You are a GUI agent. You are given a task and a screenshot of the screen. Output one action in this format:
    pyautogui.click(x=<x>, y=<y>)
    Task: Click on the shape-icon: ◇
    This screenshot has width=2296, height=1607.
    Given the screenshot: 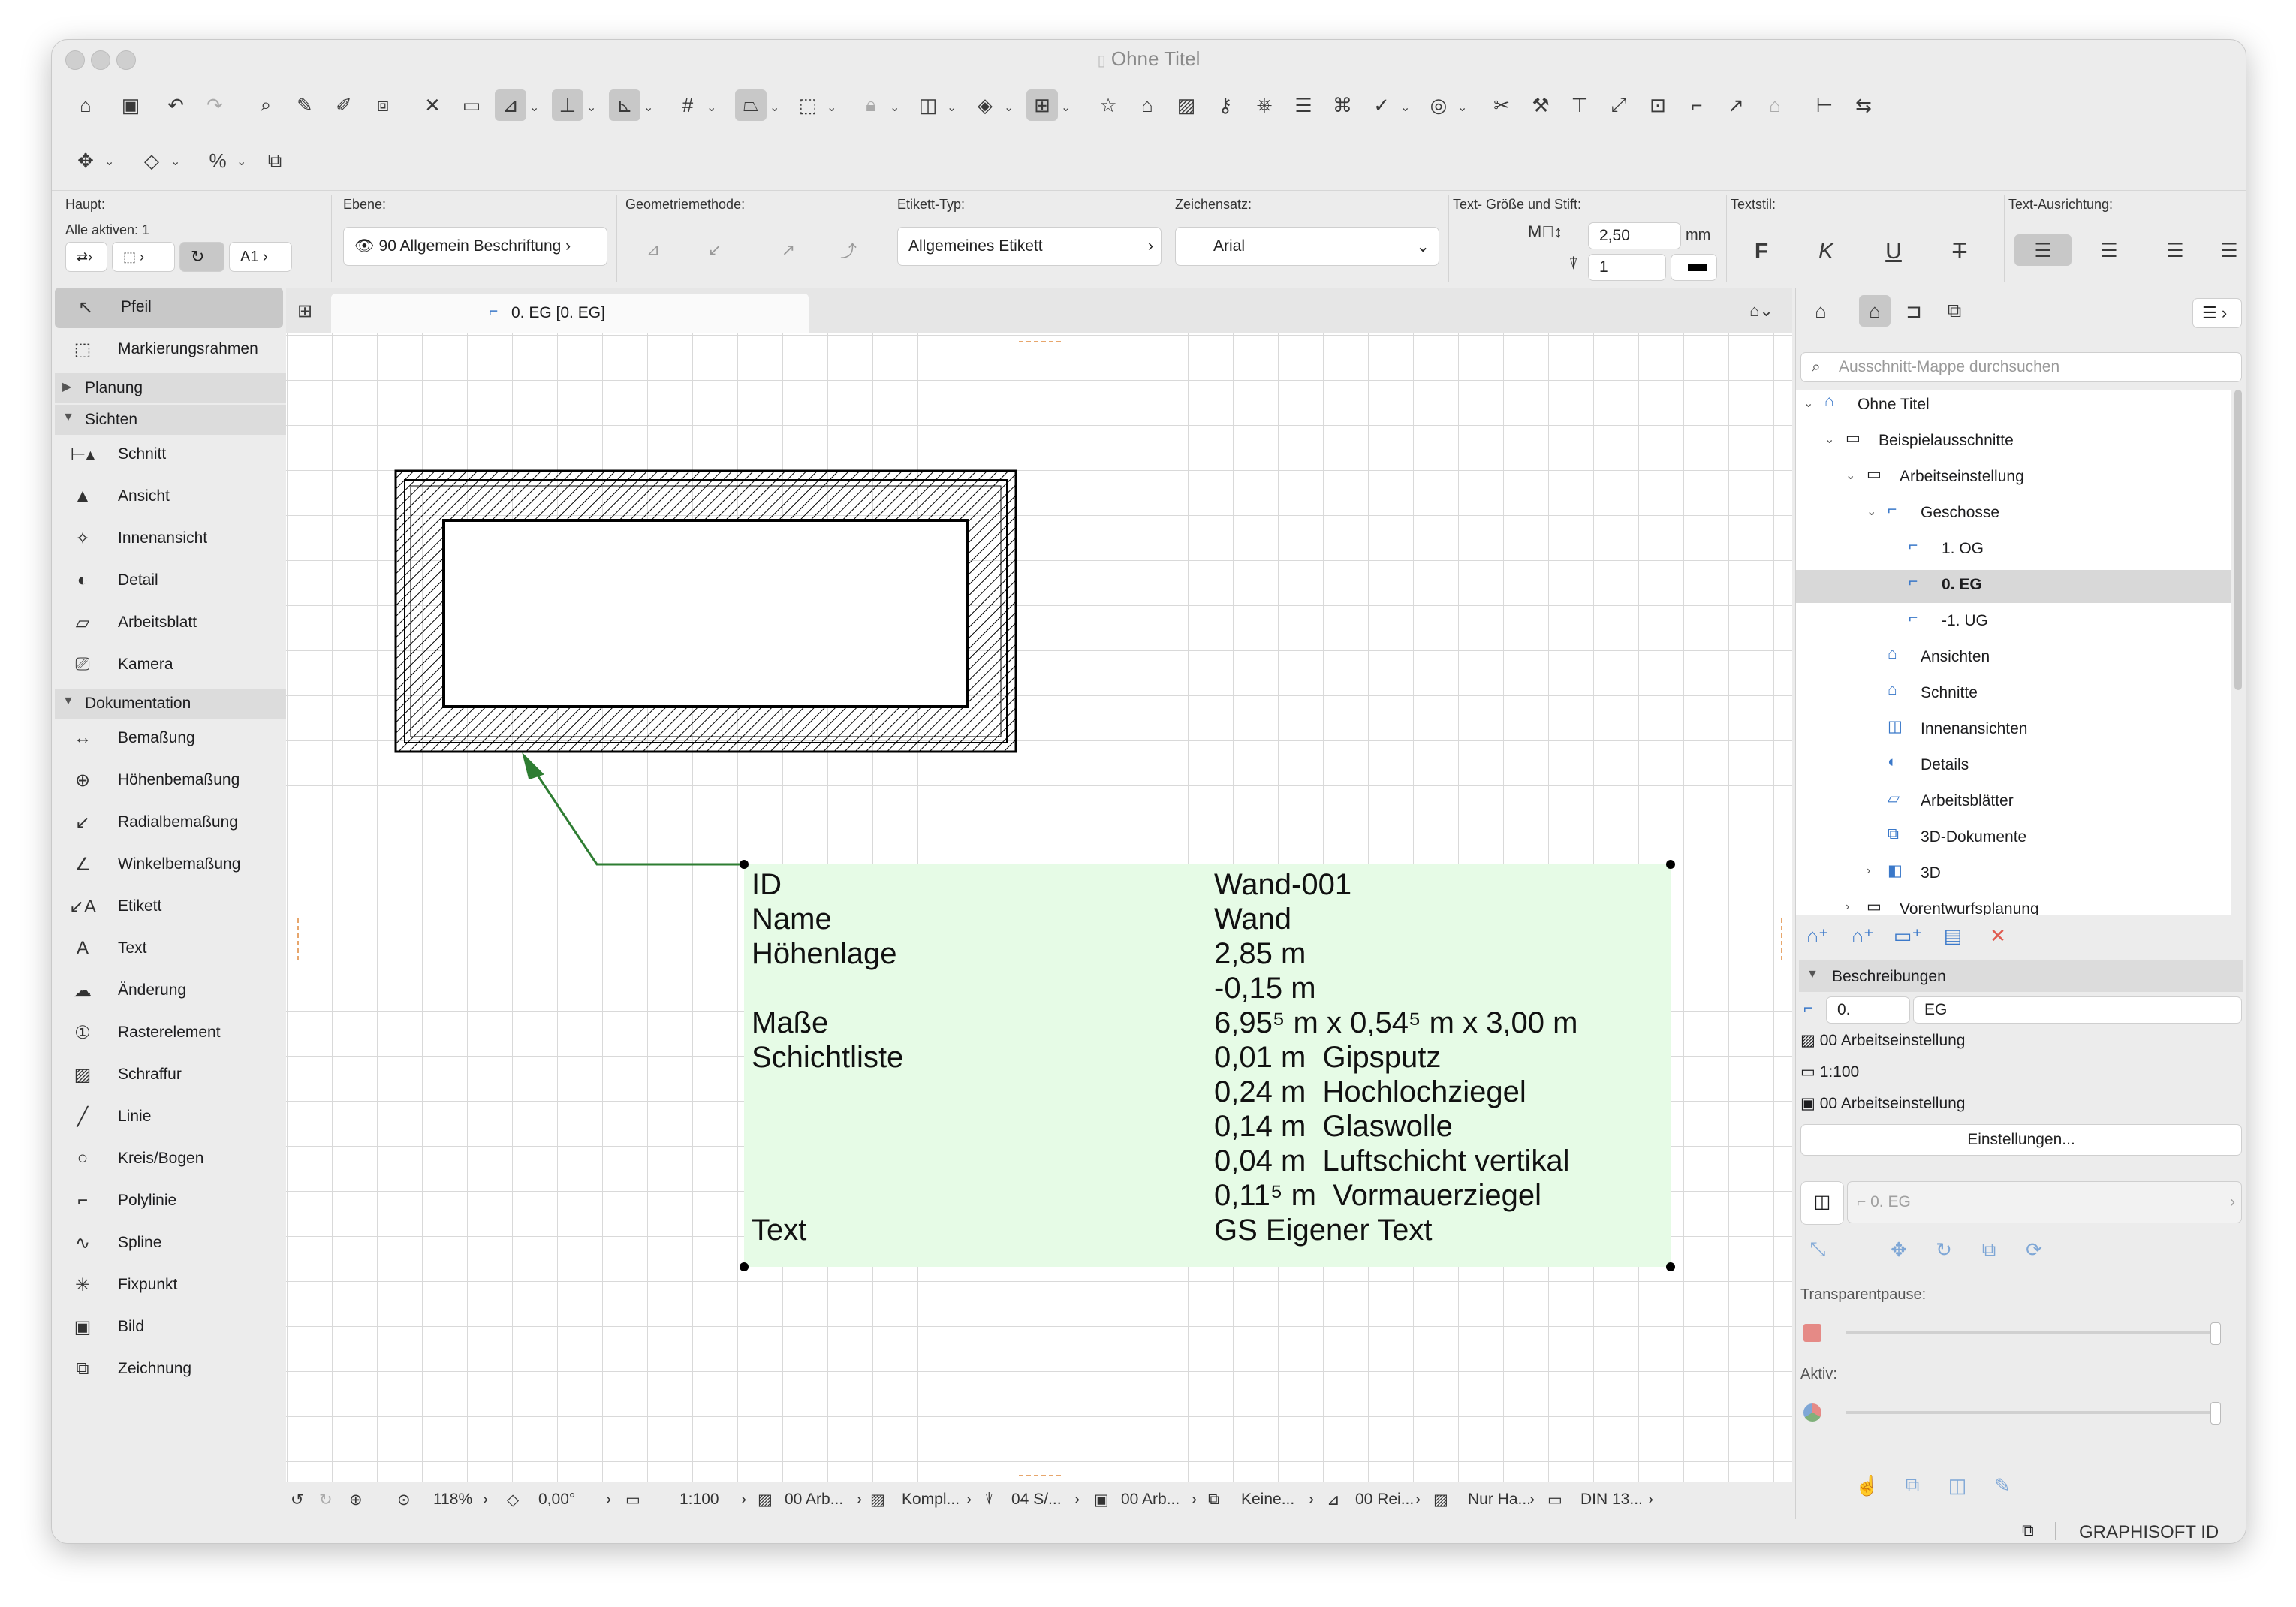 What is the action you would take?
    pyautogui.click(x=151, y=160)
    